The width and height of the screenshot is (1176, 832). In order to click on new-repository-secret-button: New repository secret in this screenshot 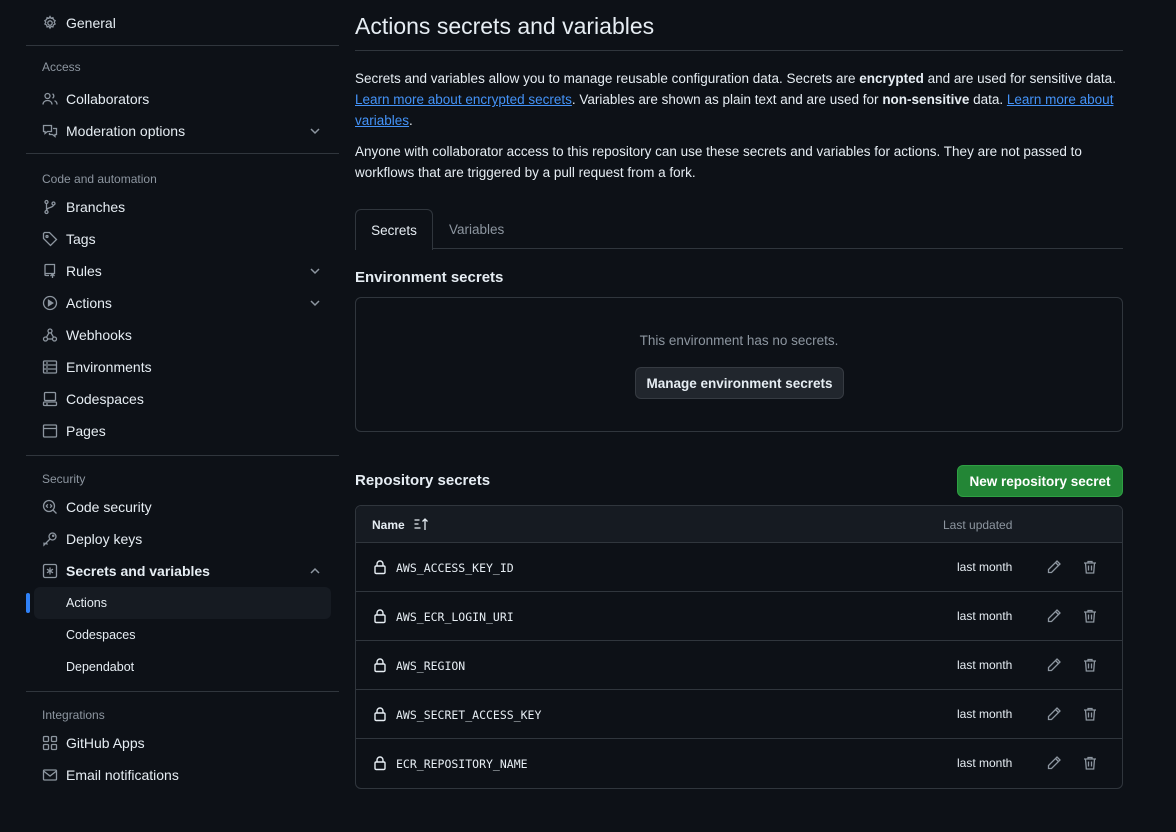, I will do `click(1040, 481)`.